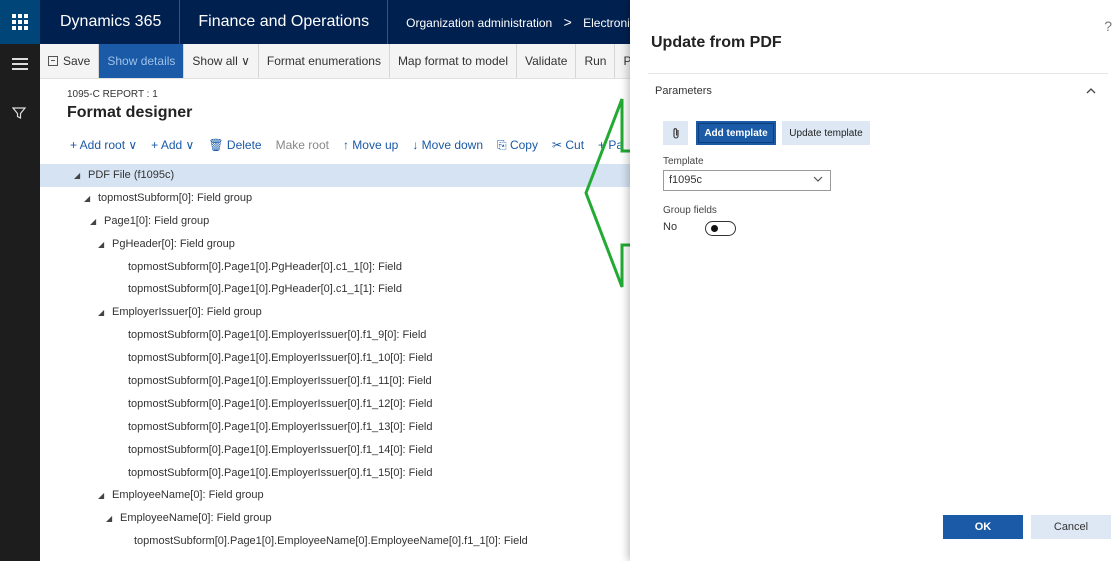  Describe the element at coordinates (1071, 527) in the screenshot. I see `cancel-button: Cancel` at that location.